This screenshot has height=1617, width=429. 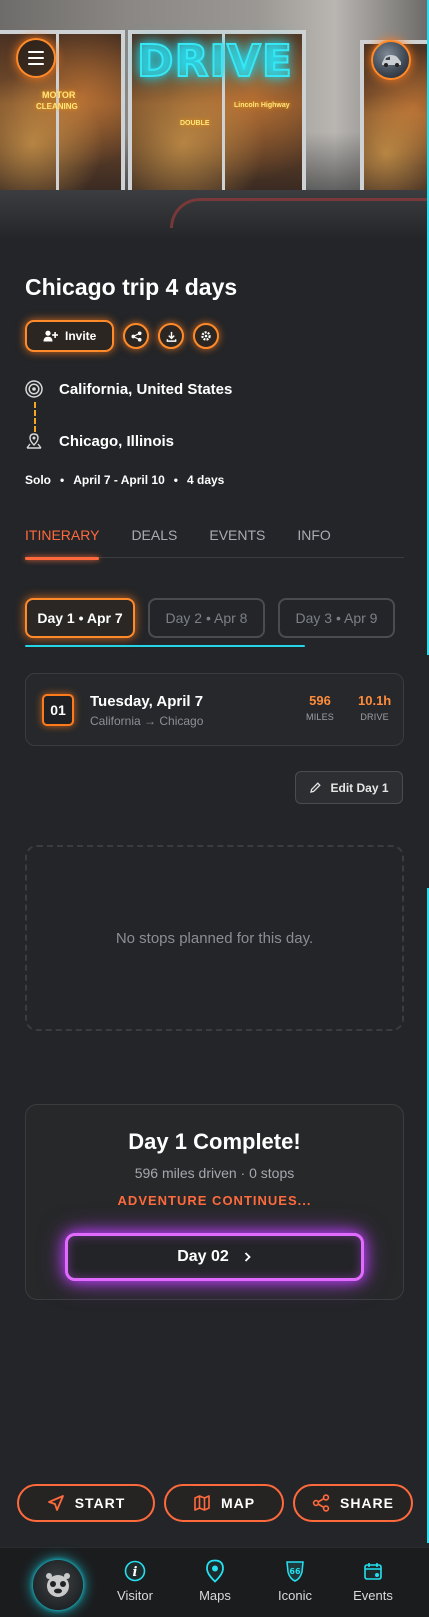 I want to click on tab-deals: DEALS, so click(x=154, y=542).